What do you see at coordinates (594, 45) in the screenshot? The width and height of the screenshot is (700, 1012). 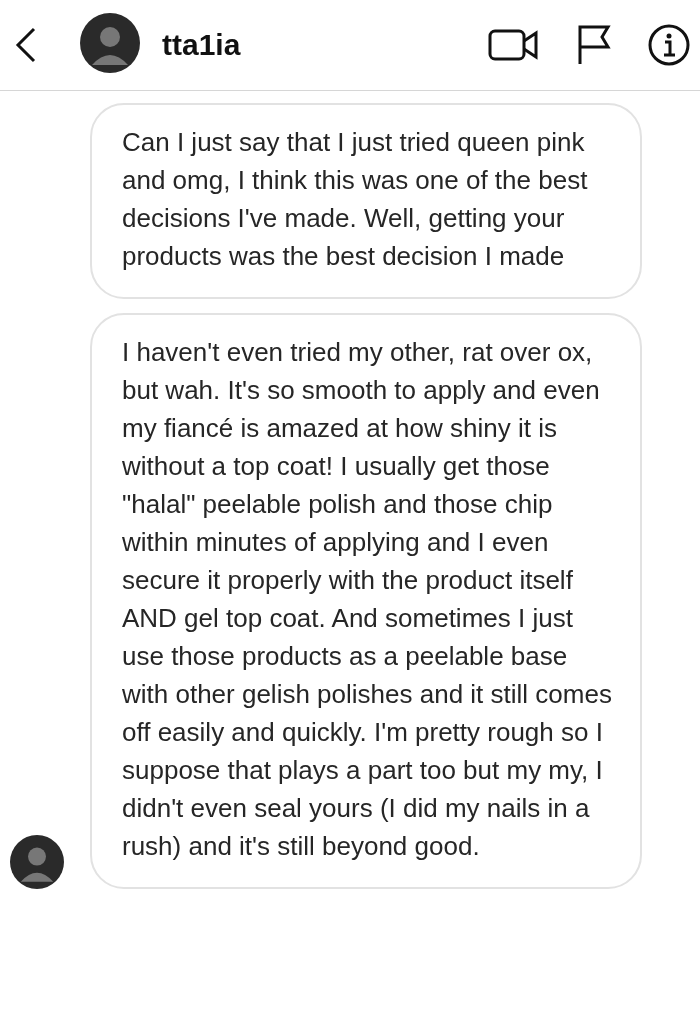 I see `flag-icon` at bounding box center [594, 45].